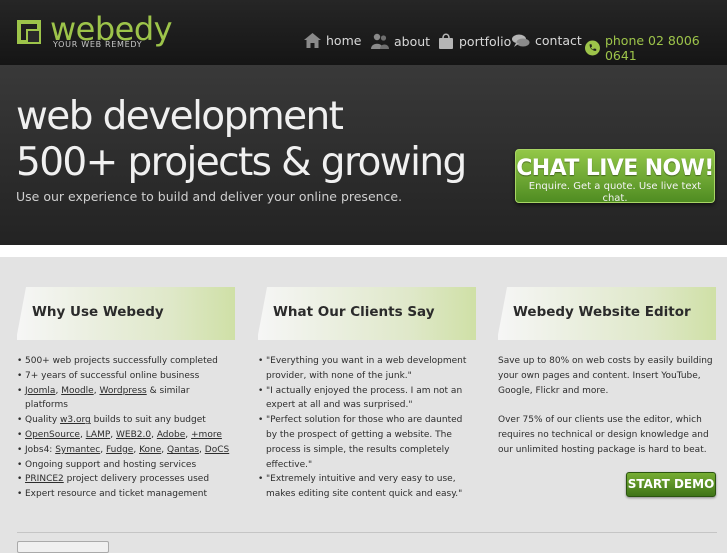 The width and height of the screenshot is (727, 553). I want to click on nav-home: home, so click(332, 40).